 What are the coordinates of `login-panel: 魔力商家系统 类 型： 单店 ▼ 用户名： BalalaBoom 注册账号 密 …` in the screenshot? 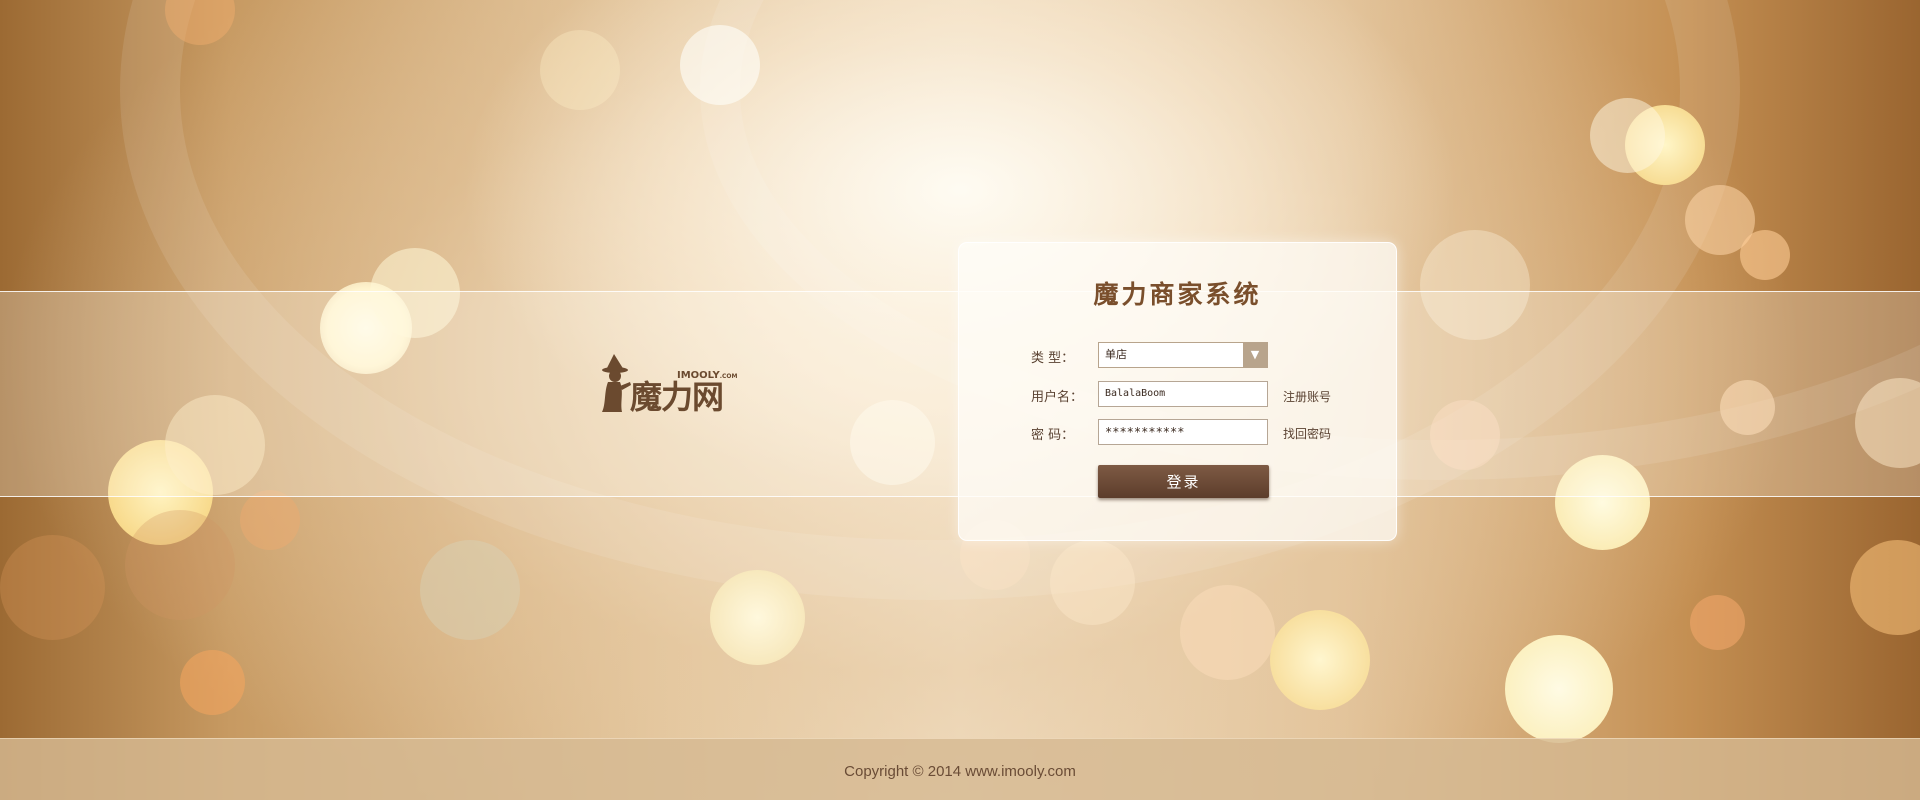 It's located at (1177, 391).